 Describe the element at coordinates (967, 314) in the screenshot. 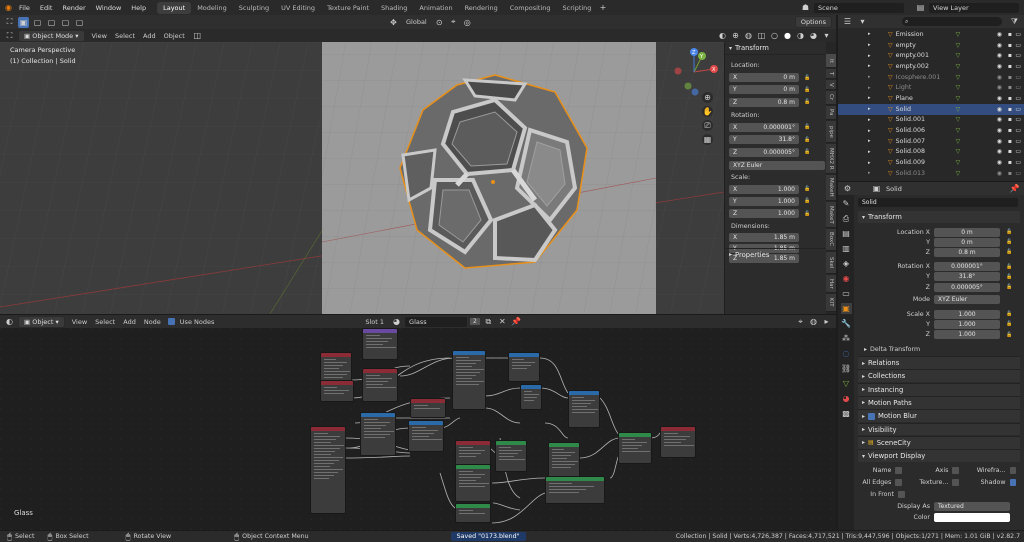

I see `scale-x-field: 1.000` at that location.